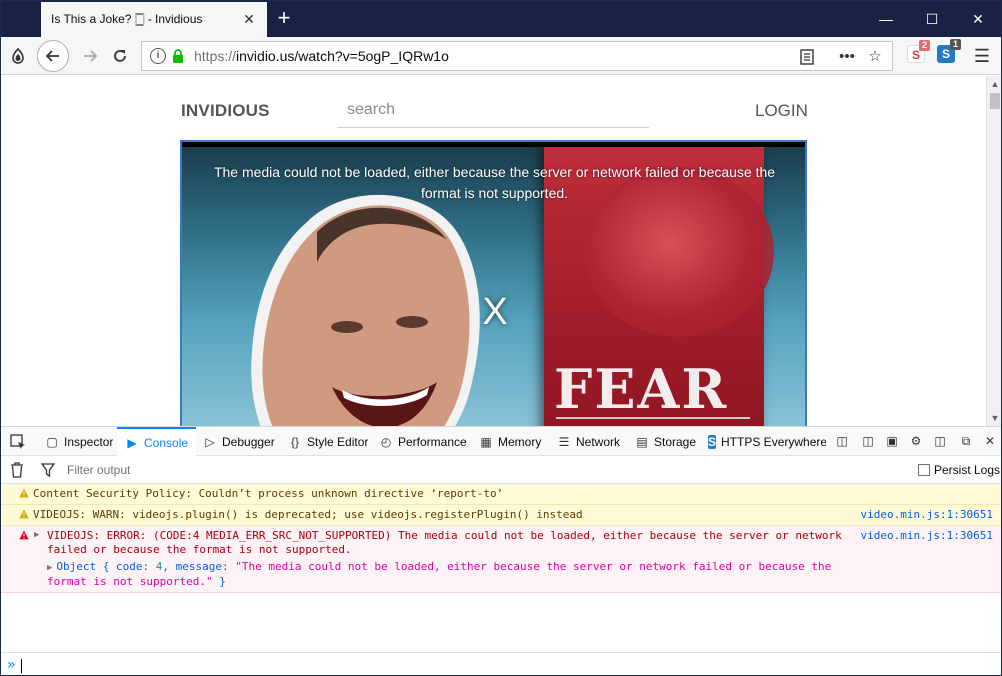 Image resolution: width=1002 pixels, height=676 pixels. I want to click on object-key-message: message:, so click(202, 566).